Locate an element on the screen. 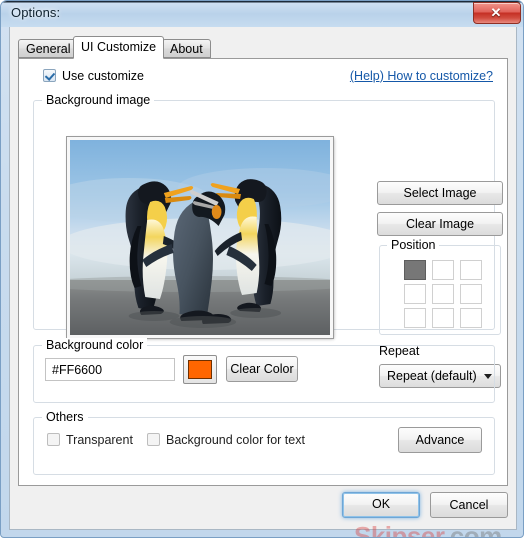 This screenshot has height=538, width=524. tab-ui-customize: UI Customize is located at coordinates (119, 47).